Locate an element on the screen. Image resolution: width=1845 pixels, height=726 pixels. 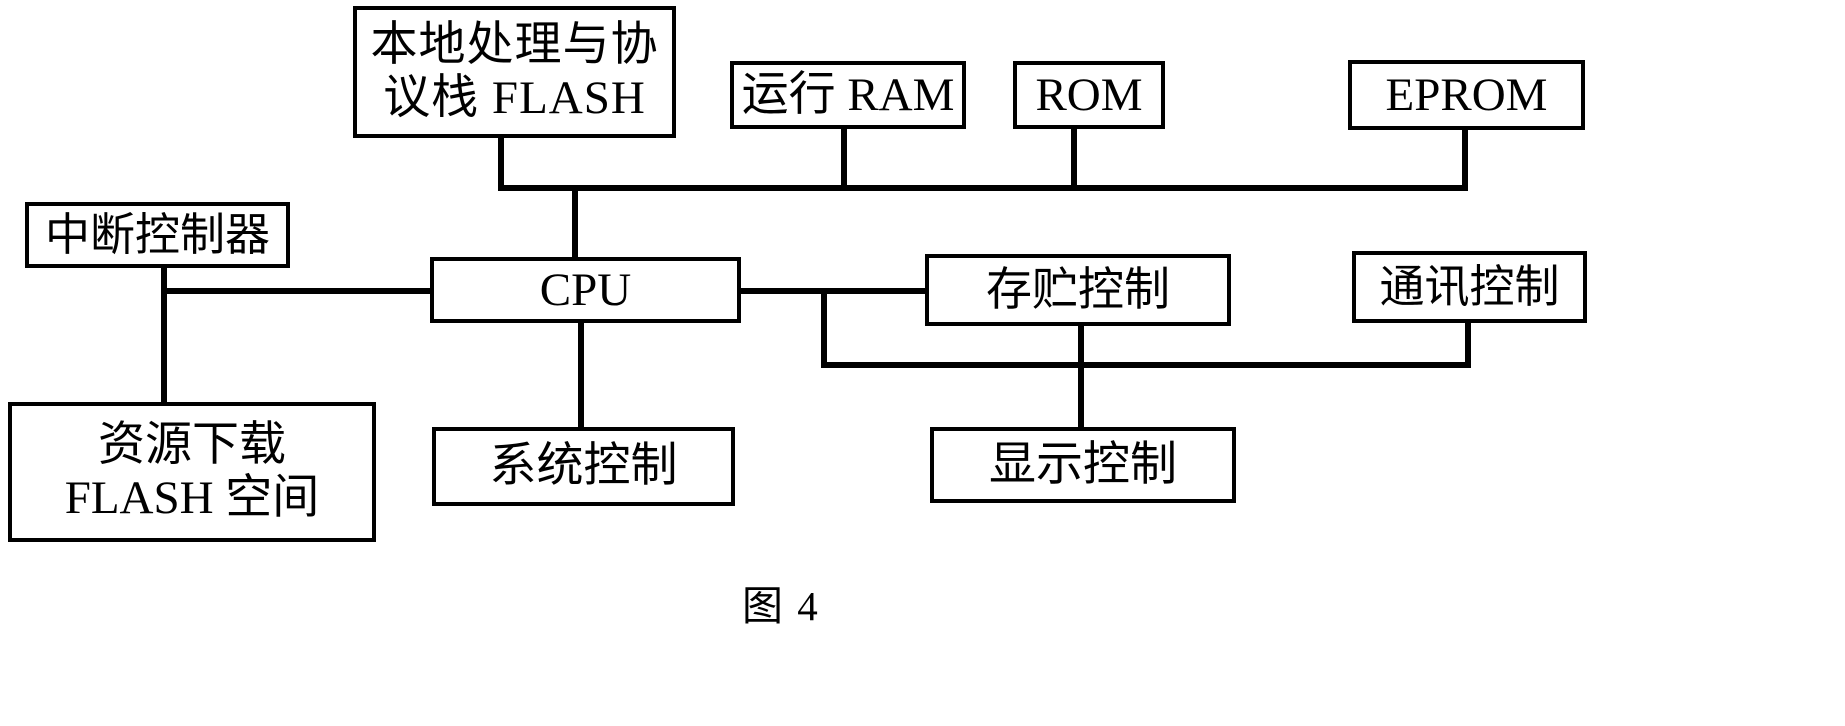
edge-cpu-to-storage-control is located at coordinates (834, 291).